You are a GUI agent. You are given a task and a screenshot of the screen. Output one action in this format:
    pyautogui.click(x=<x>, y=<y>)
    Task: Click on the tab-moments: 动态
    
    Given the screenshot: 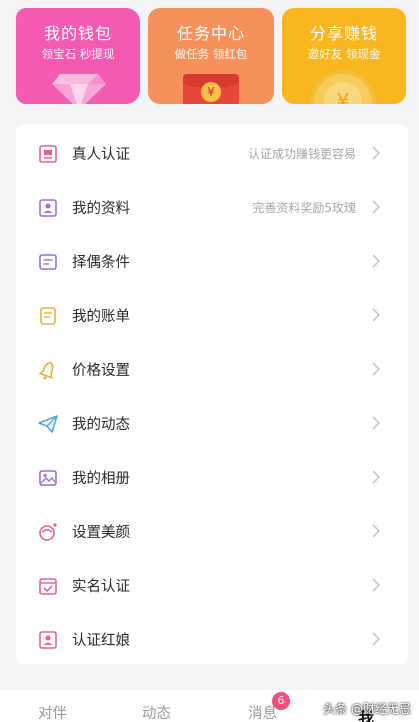 What is the action you would take?
    pyautogui.click(x=156, y=712)
    